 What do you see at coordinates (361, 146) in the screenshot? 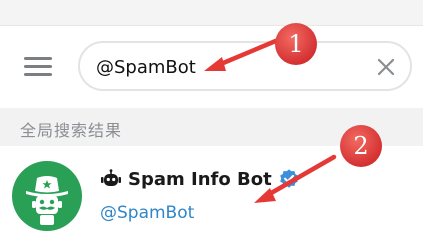
I see `annotation-label-2: 2` at bounding box center [361, 146].